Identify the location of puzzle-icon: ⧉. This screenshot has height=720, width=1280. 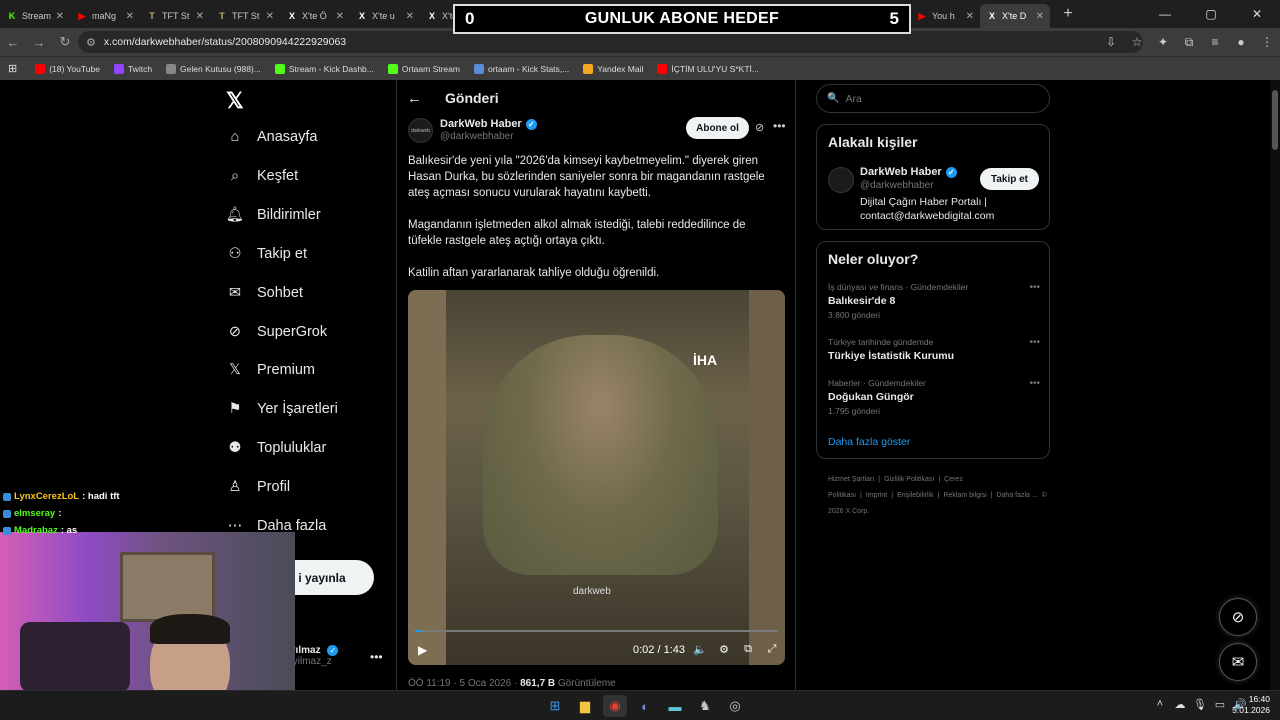
(1189, 42).